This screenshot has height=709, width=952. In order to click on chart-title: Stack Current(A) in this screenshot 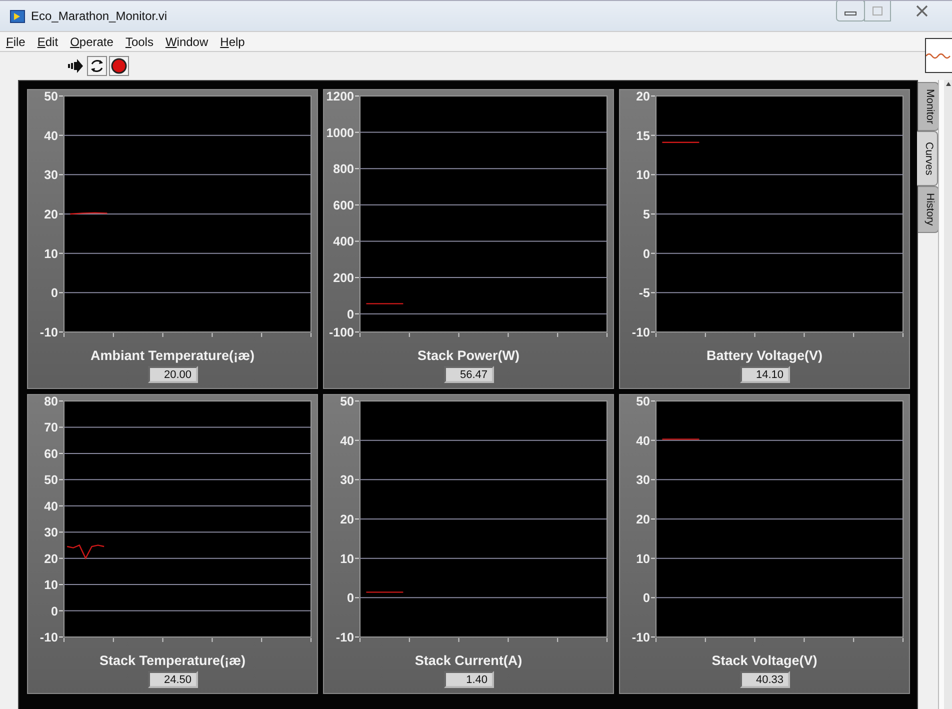, I will do `click(468, 660)`.